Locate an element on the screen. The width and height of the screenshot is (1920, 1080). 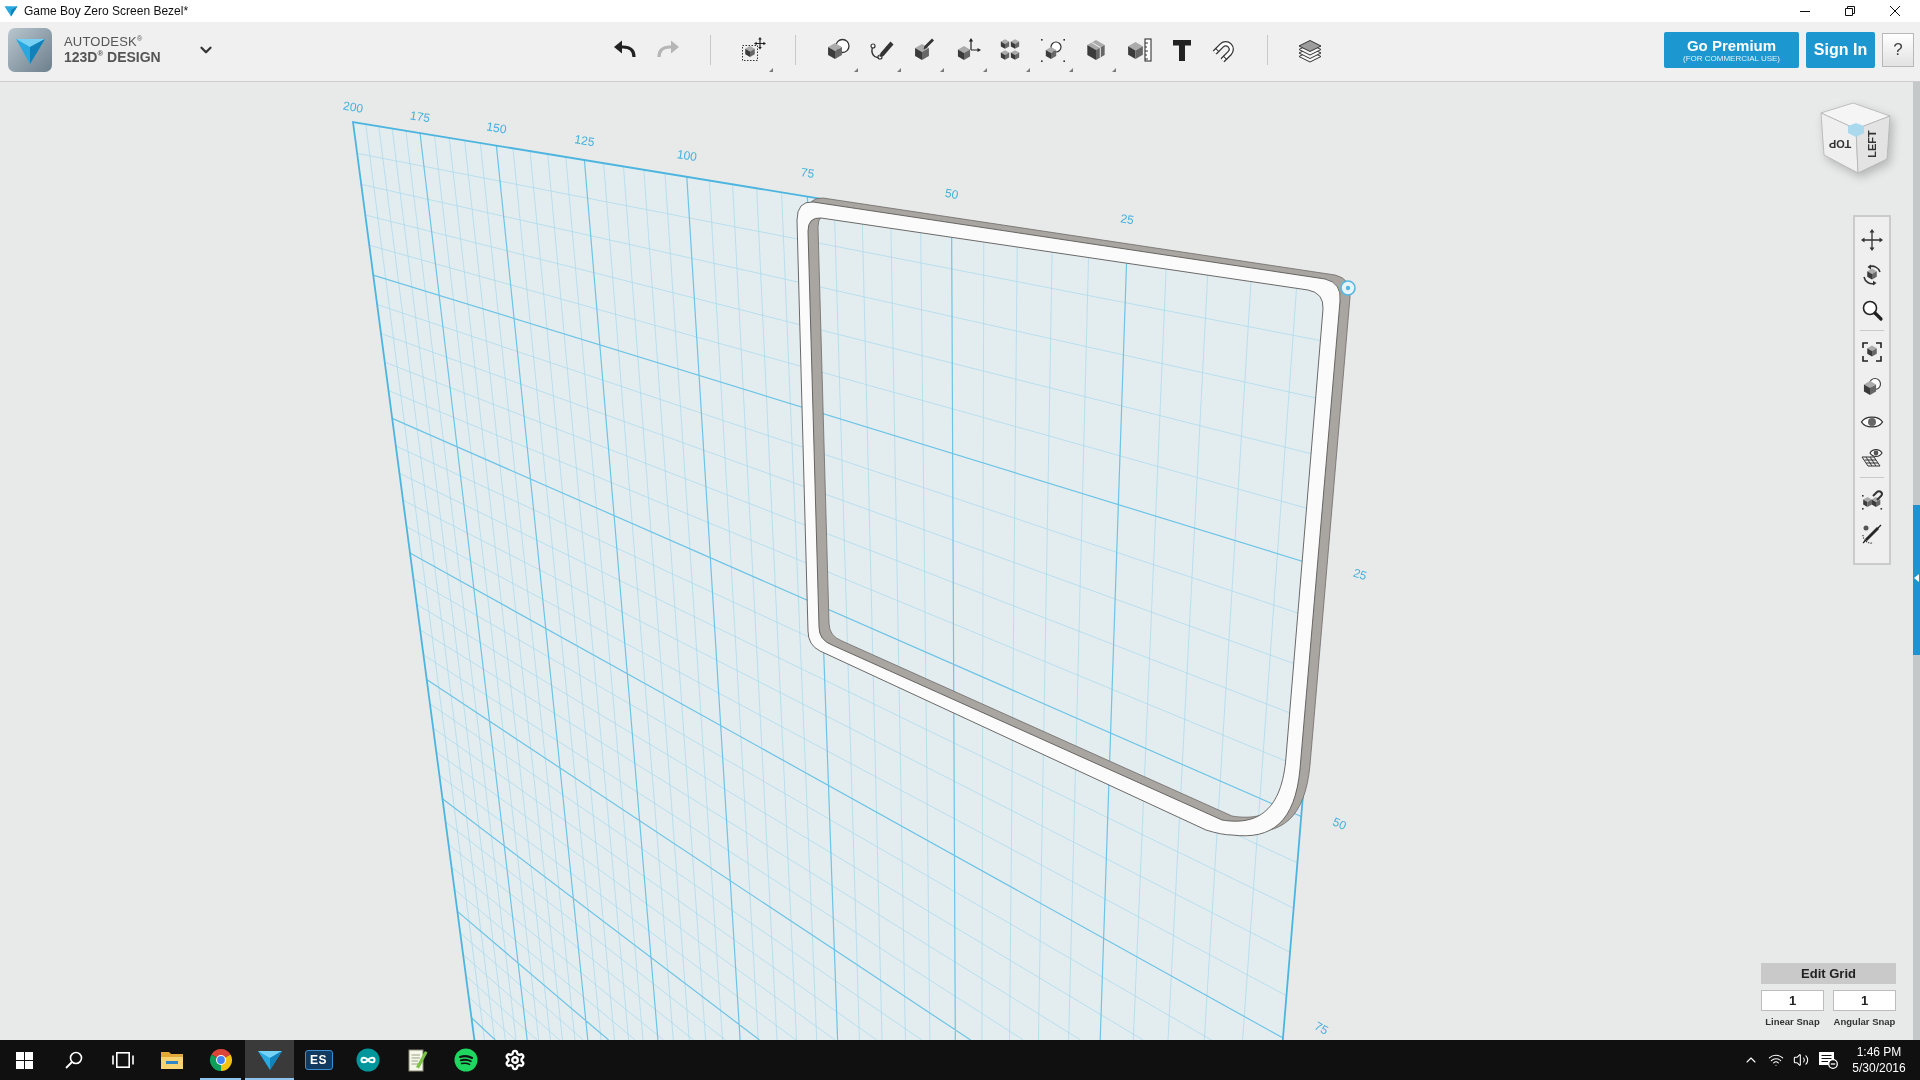
restore-icon is located at coordinates (1849, 11).